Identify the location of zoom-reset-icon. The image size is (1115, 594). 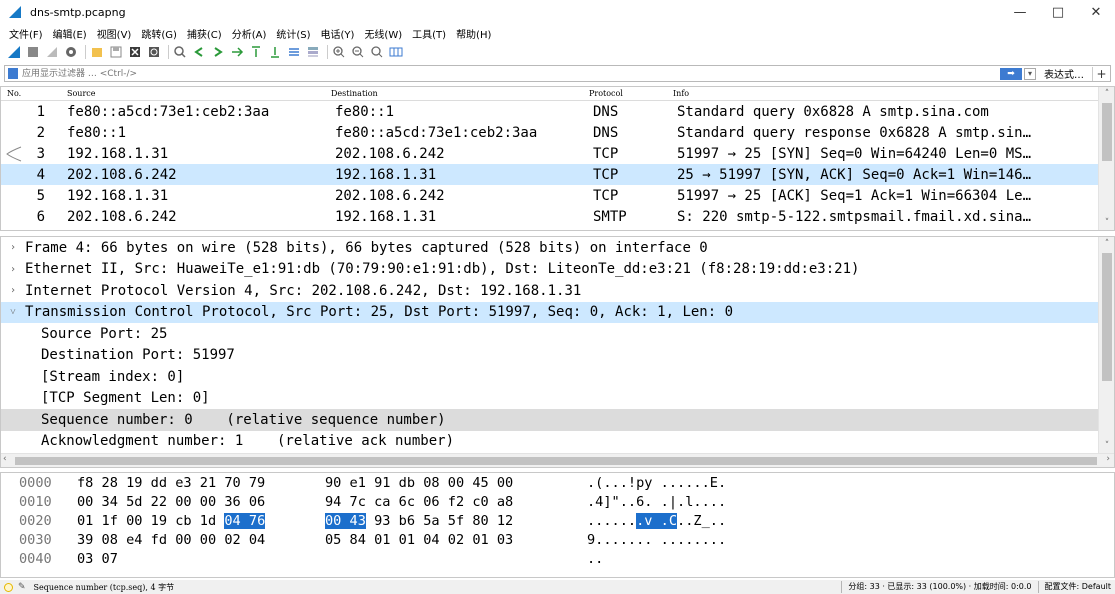
(377, 52).